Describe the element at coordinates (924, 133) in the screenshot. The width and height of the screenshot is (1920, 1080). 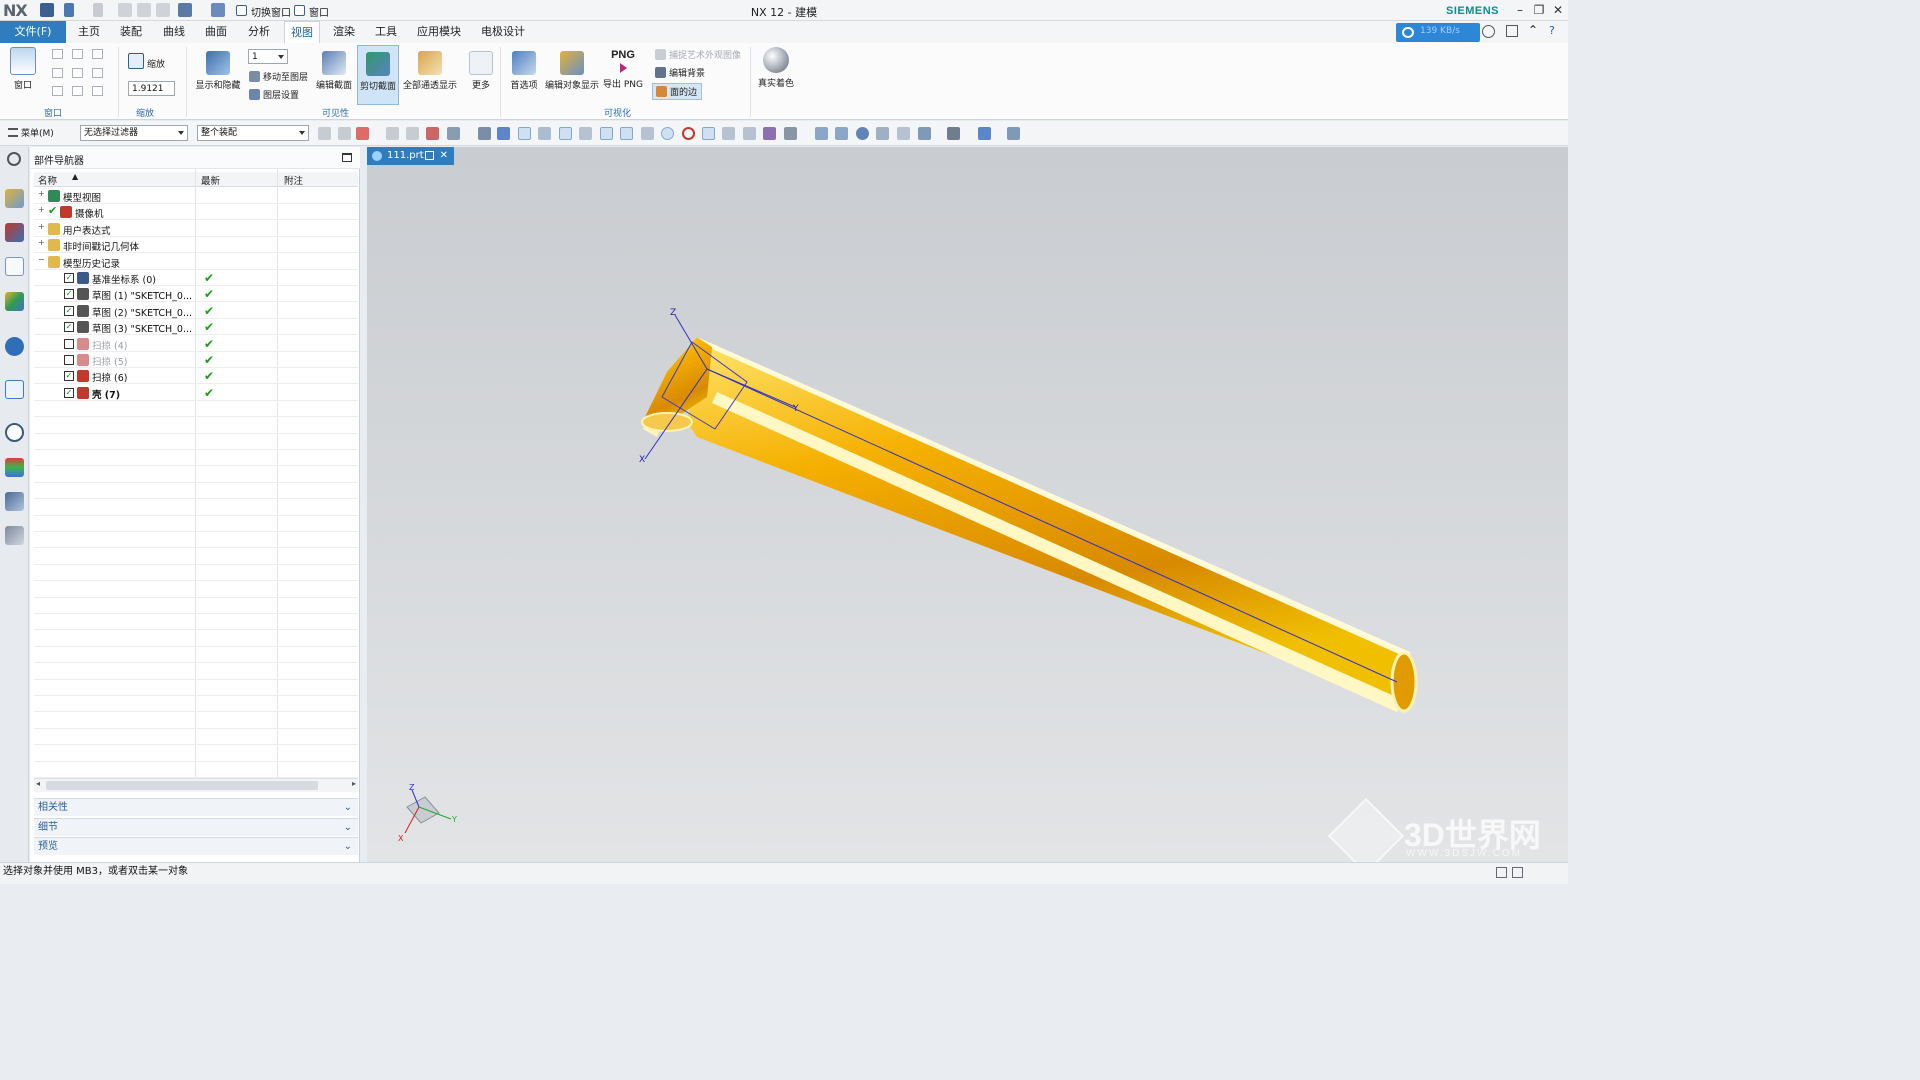
I see `render-style-icon` at that location.